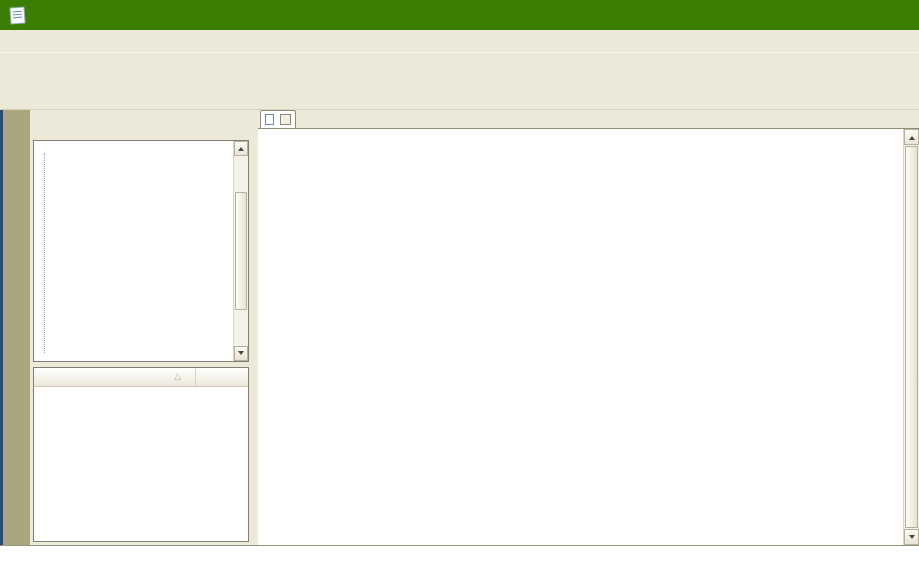 This screenshot has height=567, width=919. I want to click on editor-scrollbar, so click(911, 337).